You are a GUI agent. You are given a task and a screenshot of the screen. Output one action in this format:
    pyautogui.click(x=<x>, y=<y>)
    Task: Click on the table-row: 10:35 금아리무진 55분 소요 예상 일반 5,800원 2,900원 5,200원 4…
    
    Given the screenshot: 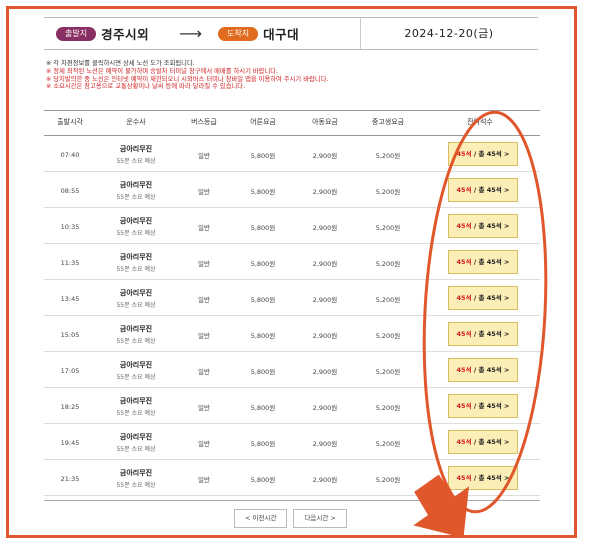 What is the action you would take?
    pyautogui.click(x=292, y=226)
    